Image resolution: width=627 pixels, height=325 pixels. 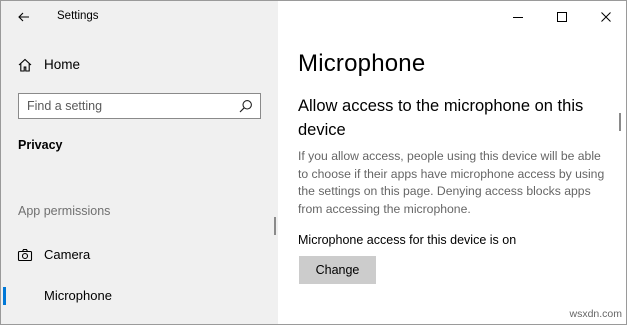 I want to click on sidebar-item-label: Camera, so click(x=67, y=254).